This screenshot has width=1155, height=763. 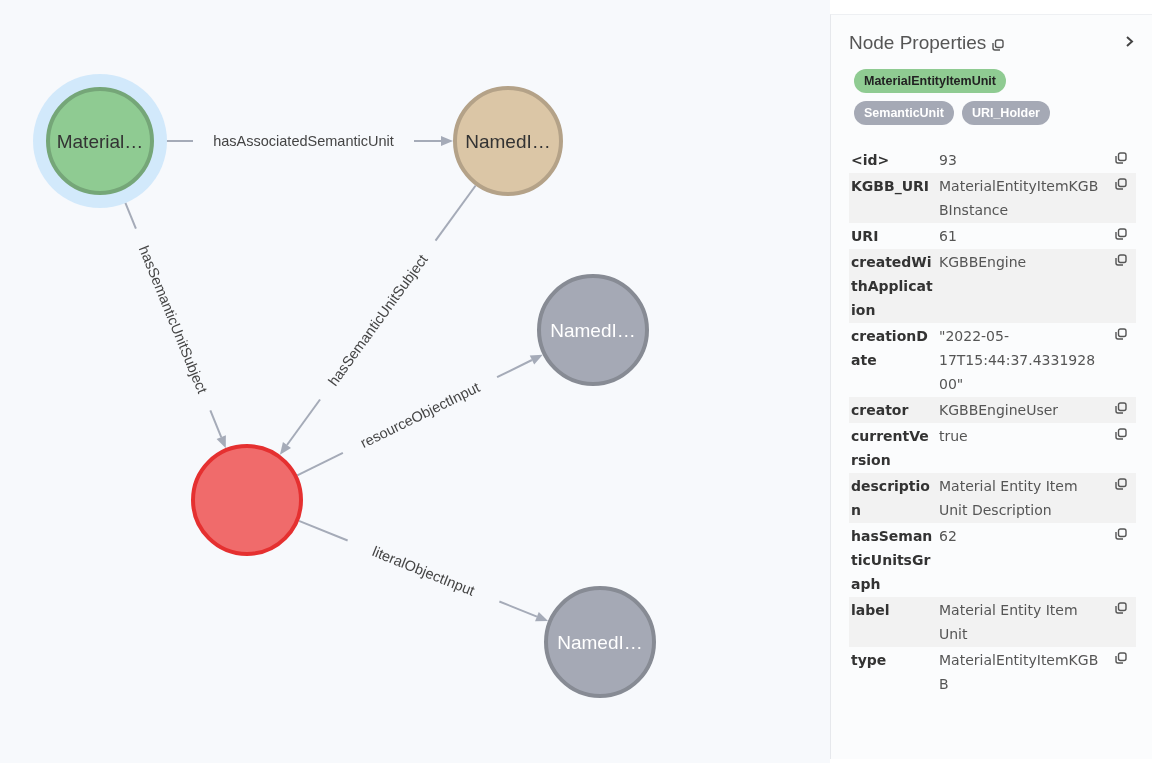 I want to click on chevron-right-icon, so click(x=1129, y=41).